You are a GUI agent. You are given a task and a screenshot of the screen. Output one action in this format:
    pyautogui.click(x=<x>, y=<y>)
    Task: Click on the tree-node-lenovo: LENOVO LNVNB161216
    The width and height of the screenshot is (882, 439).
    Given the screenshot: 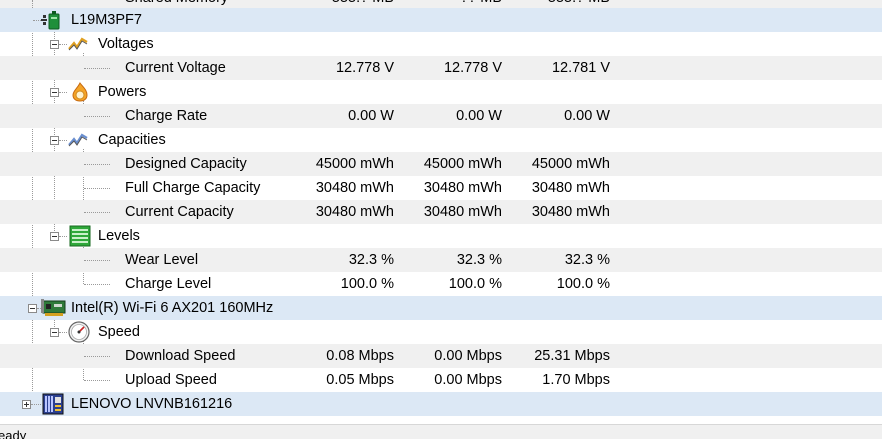 What is the action you would take?
    pyautogui.click(x=441, y=404)
    